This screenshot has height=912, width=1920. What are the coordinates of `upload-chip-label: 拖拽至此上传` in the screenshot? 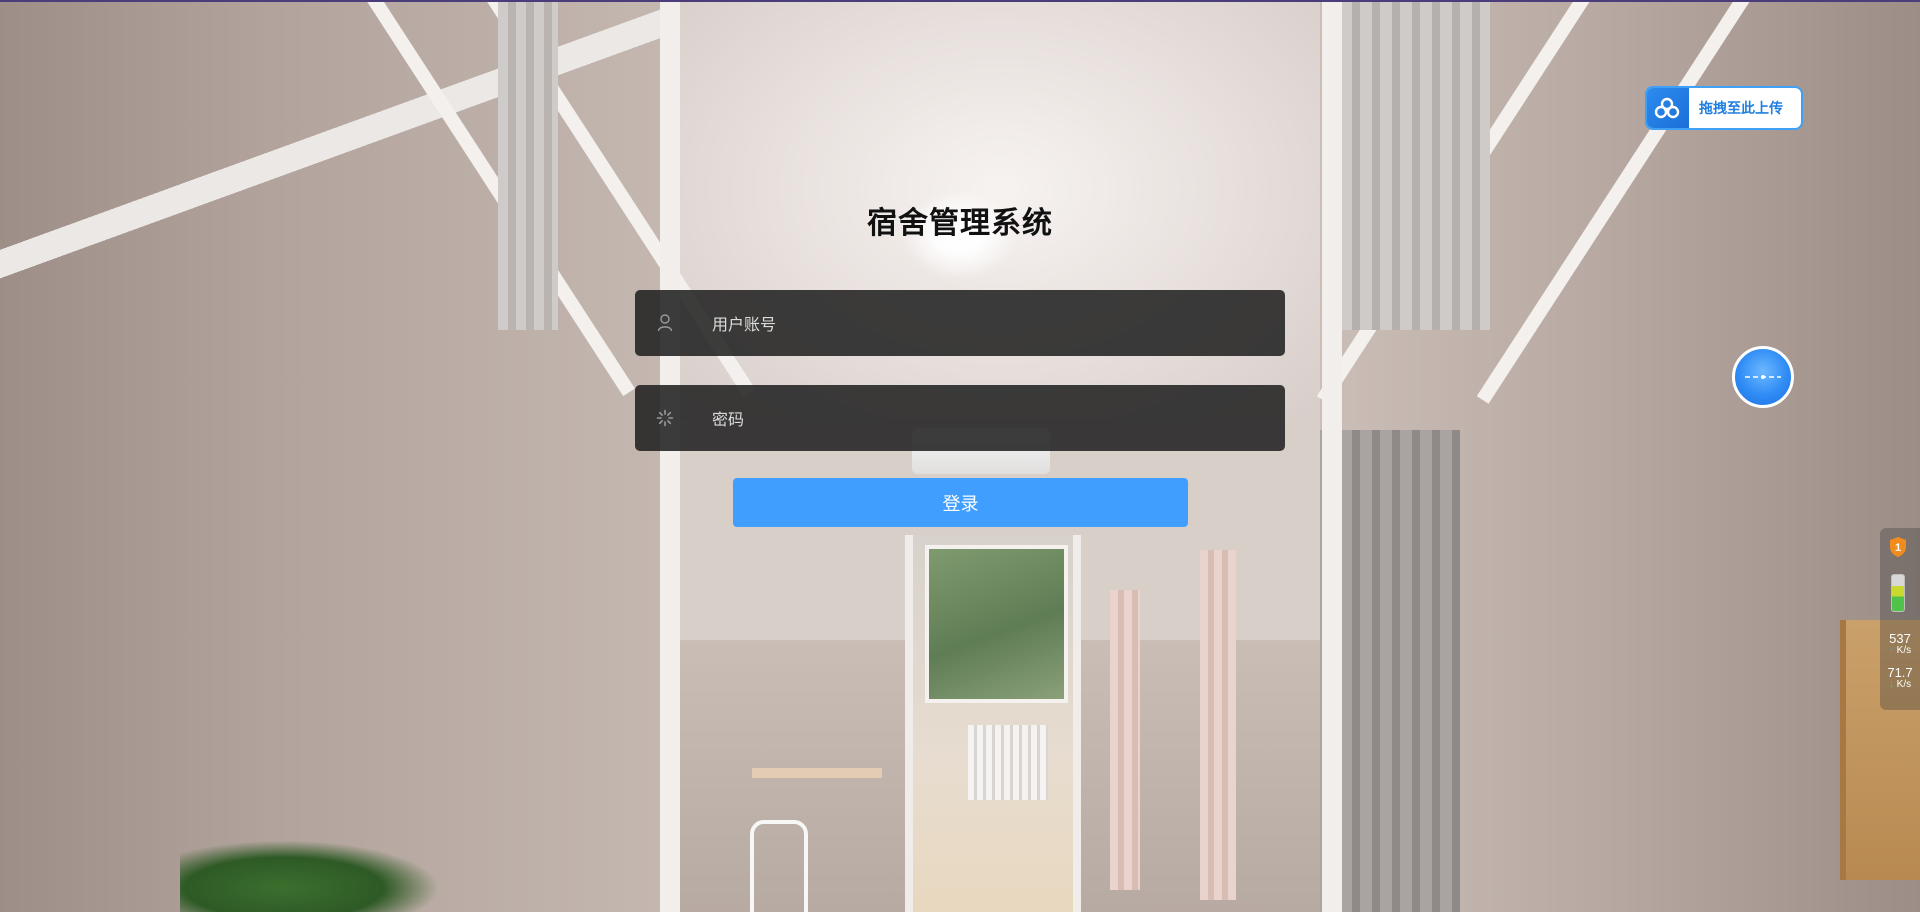 It's located at (1741, 109).